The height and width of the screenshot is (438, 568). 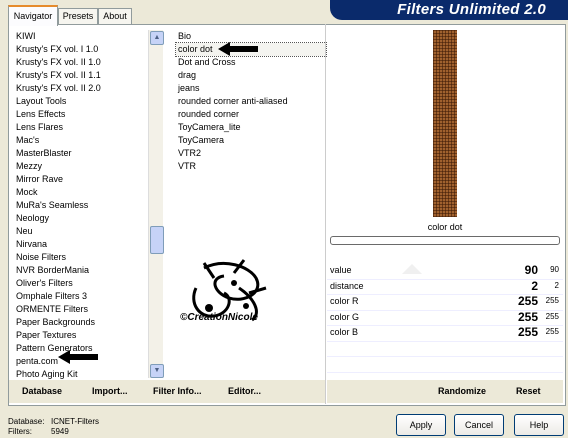 I want to click on category-item: Krusty's FX vol. I 1.0, so click(x=81, y=49).